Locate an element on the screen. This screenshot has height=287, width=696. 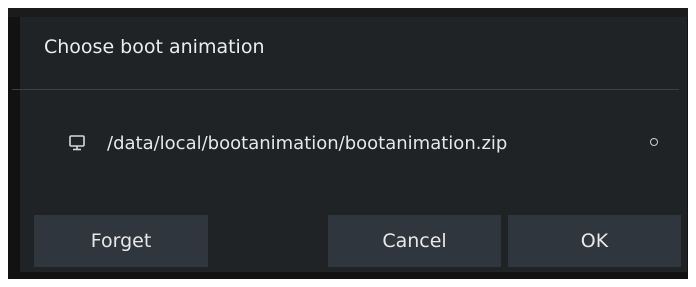
ok-button: OK is located at coordinates (594, 241).